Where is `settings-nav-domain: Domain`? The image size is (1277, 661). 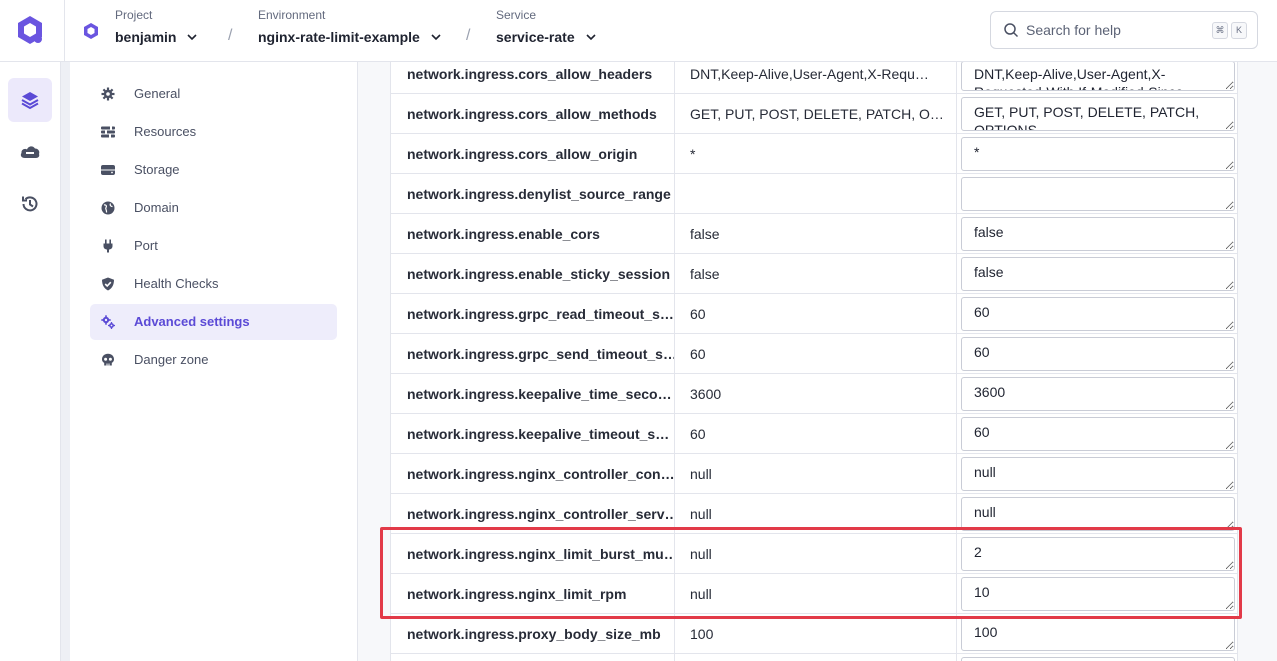
settings-nav-domain: Domain is located at coordinates (213, 208).